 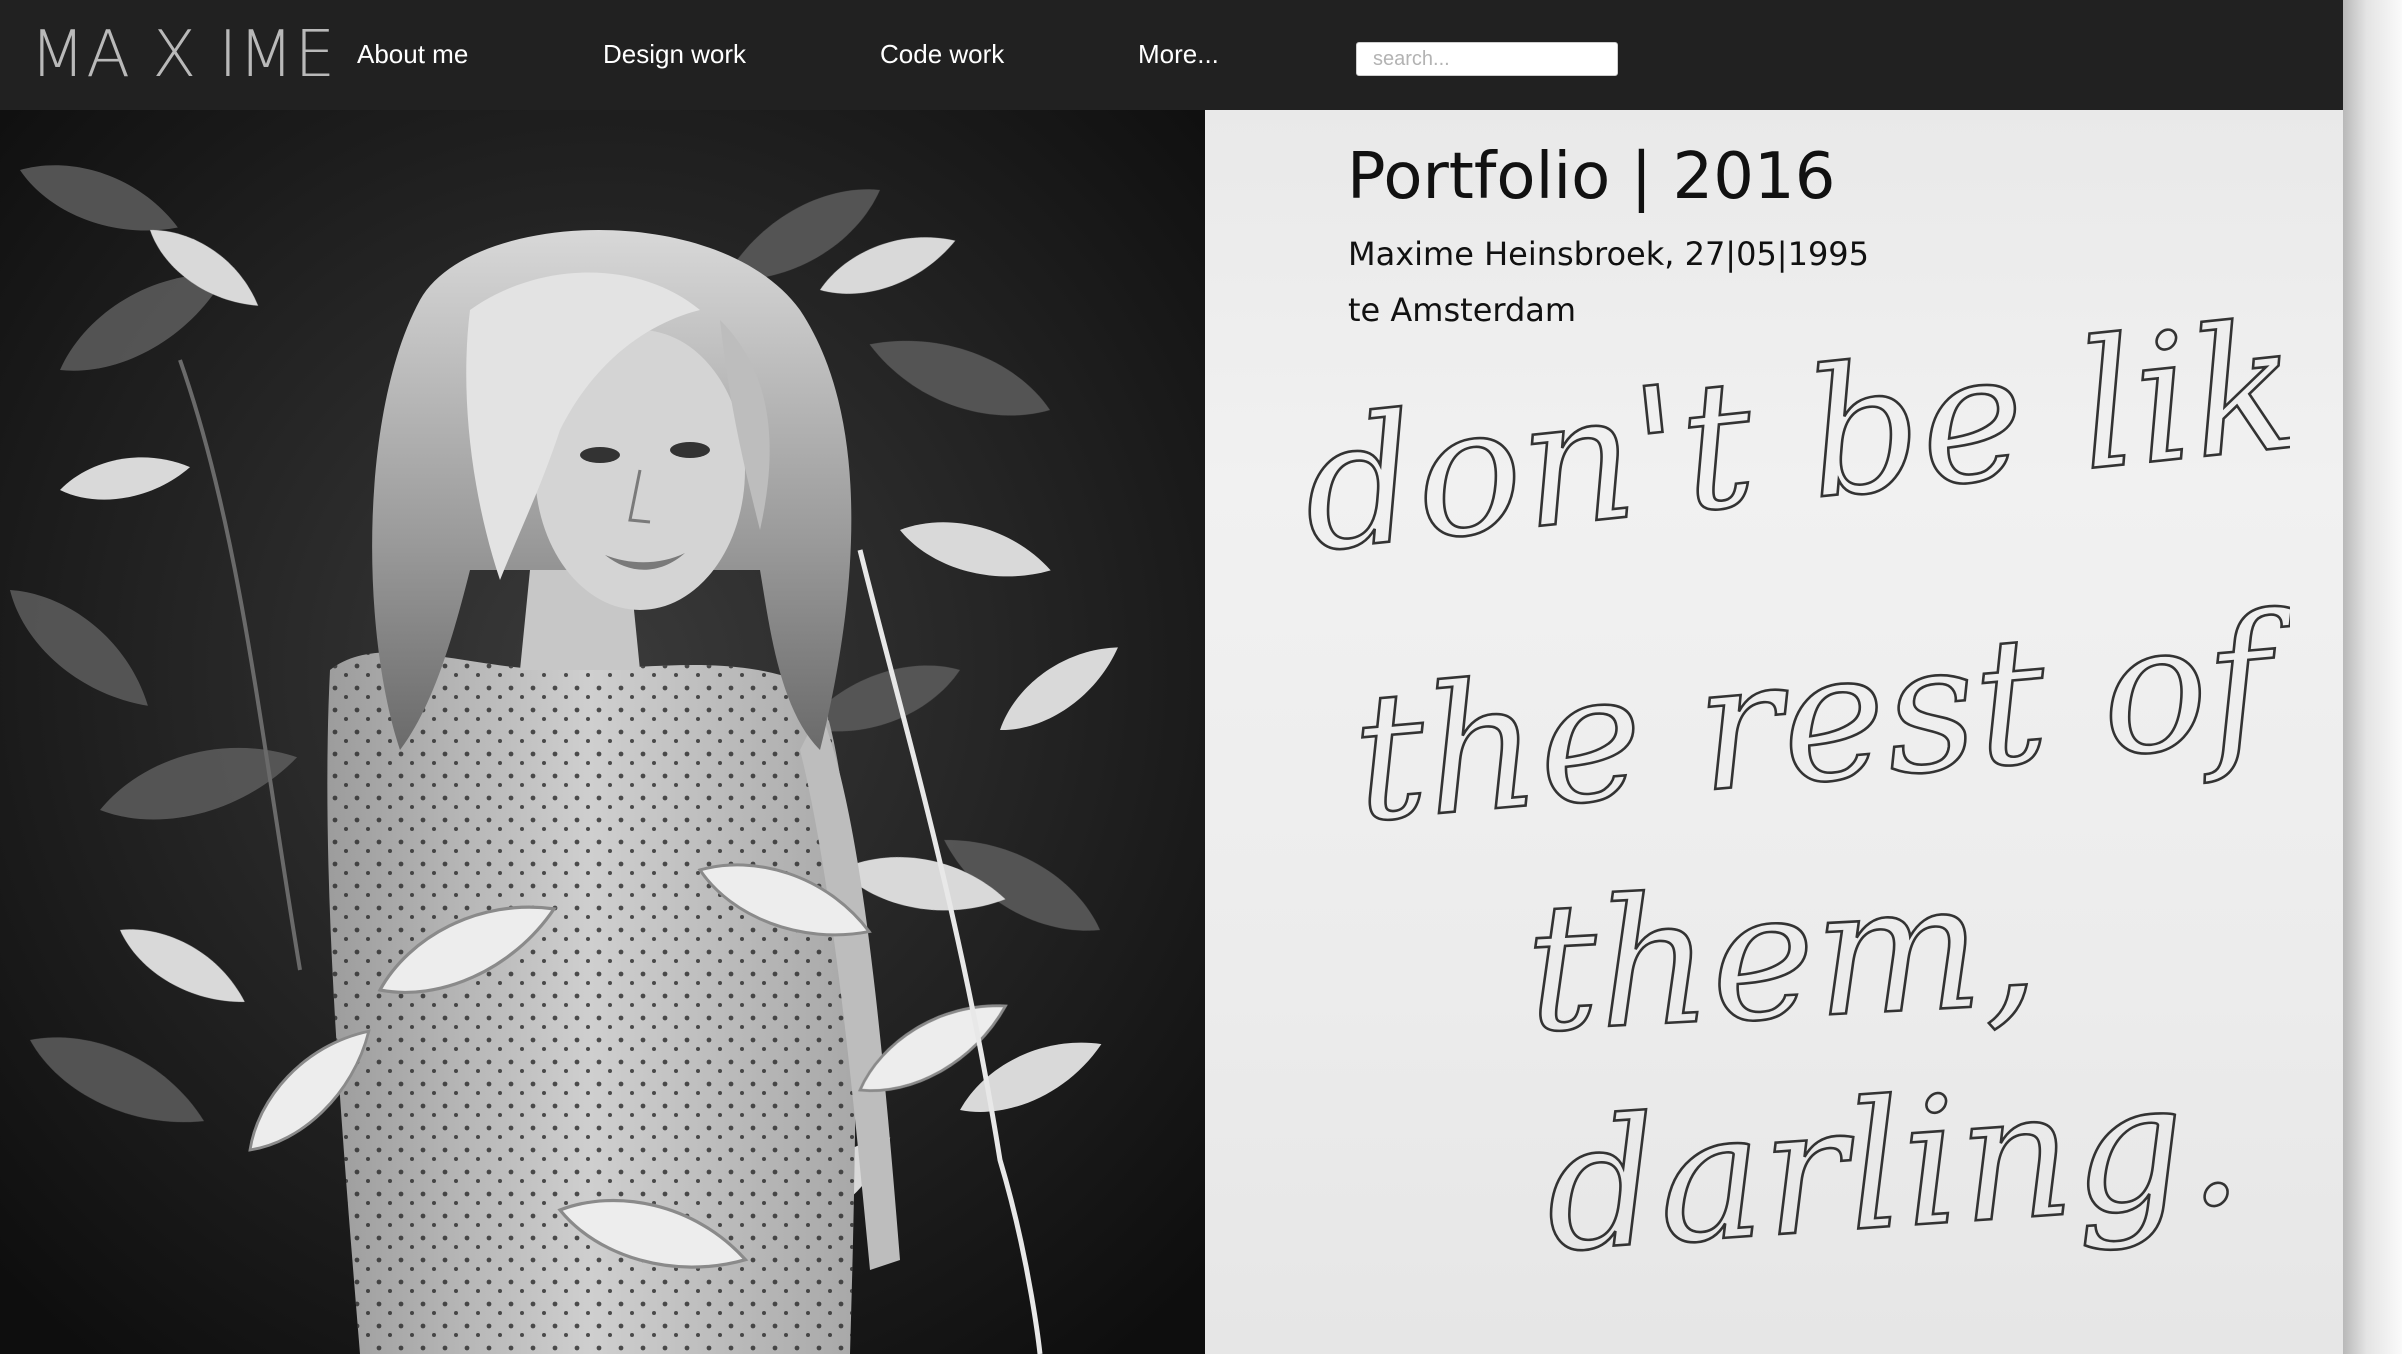 What do you see at coordinates (1893, 1159) in the screenshot?
I see `quote-line-4: darling.` at bounding box center [1893, 1159].